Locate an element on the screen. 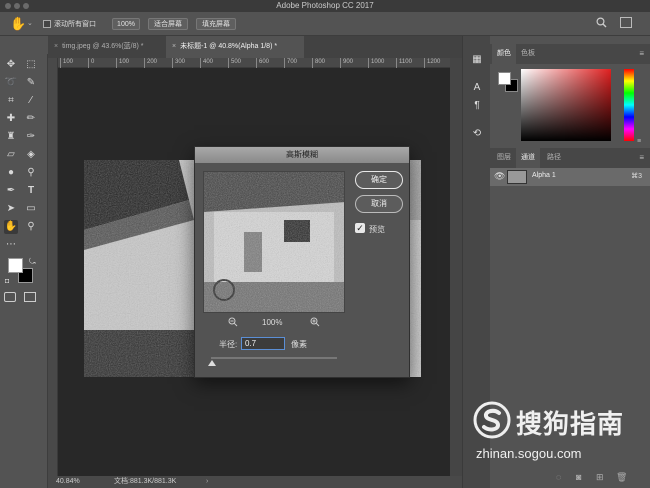 This screenshot has height=488, width=650. color-picker-field is located at coordinates (566, 105).